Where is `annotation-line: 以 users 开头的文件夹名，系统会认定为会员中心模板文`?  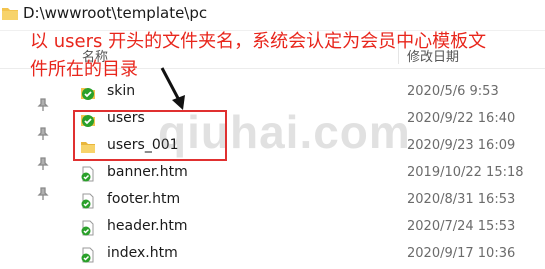
annotation-line: 以 users 开头的文件夹名，系统会认定为会员中心模板文 is located at coordinates (258, 41).